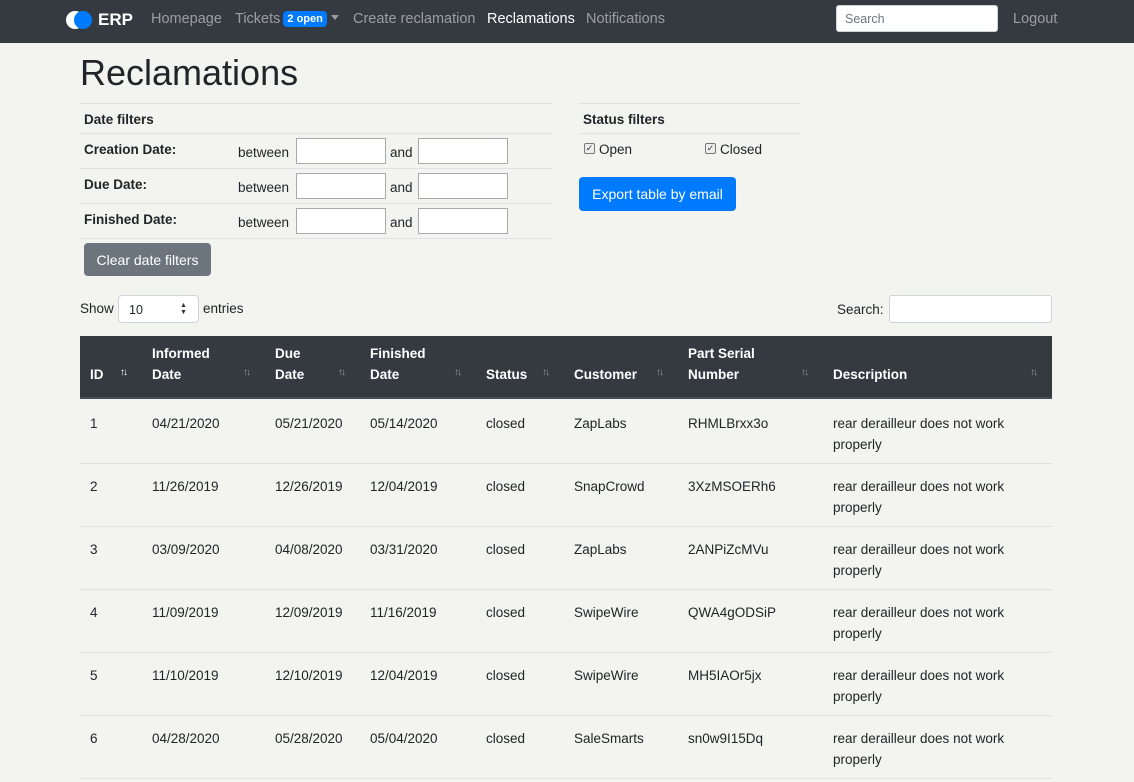 The image size is (1134, 782). What do you see at coordinates (609, 486) in the screenshot?
I see `cell-customer: SnapCrowd` at bounding box center [609, 486].